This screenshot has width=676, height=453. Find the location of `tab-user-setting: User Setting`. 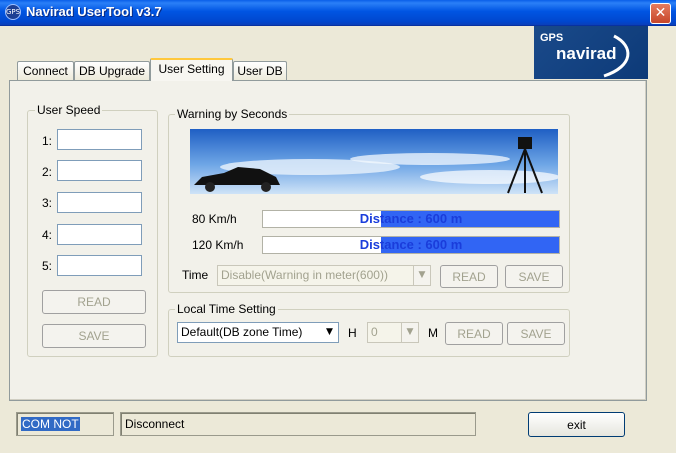

tab-user-setting: User Setting is located at coordinates (191, 69).